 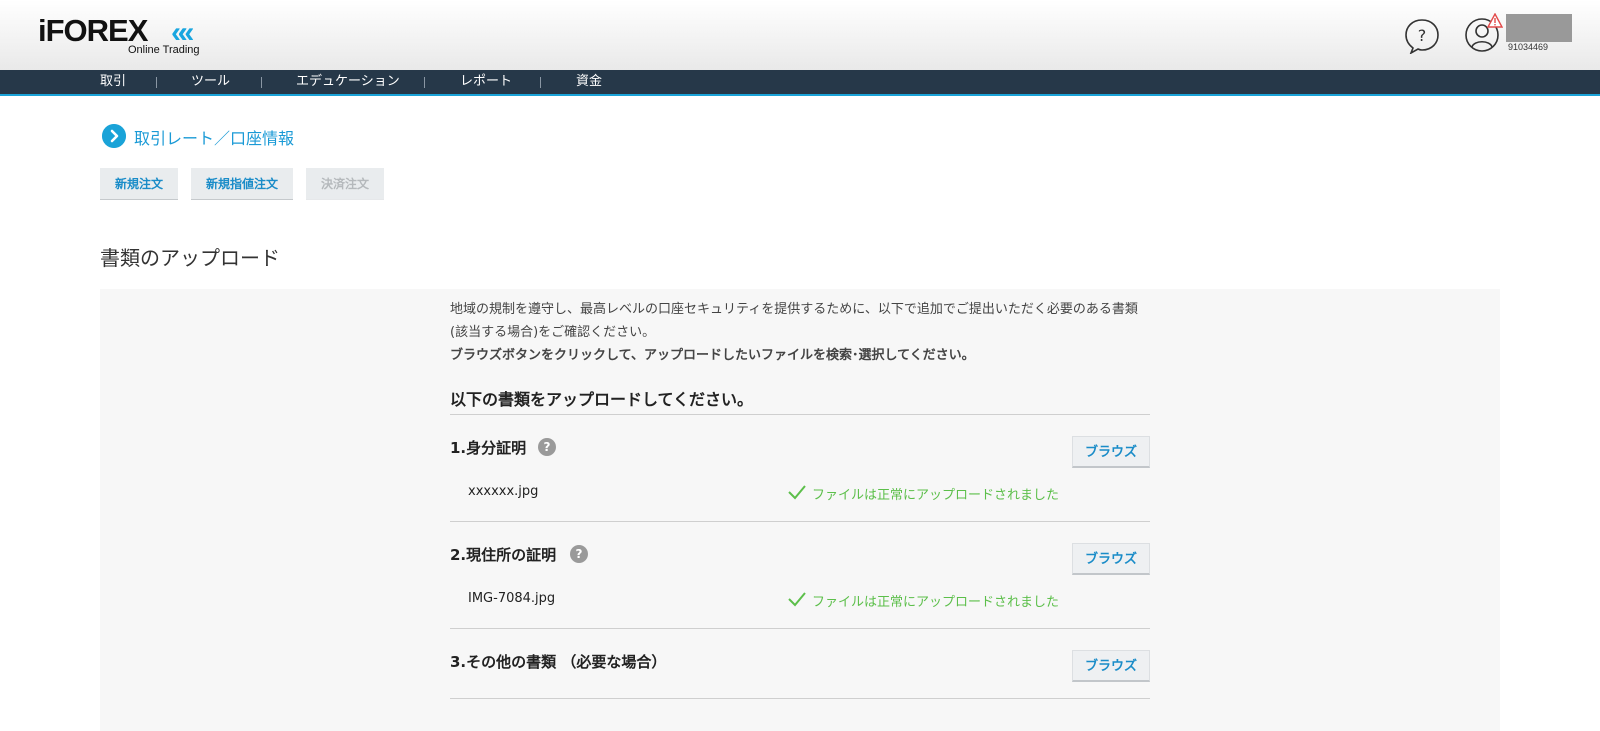 What do you see at coordinates (1528, 47) in the screenshot?
I see `user-id: 91034469` at bounding box center [1528, 47].